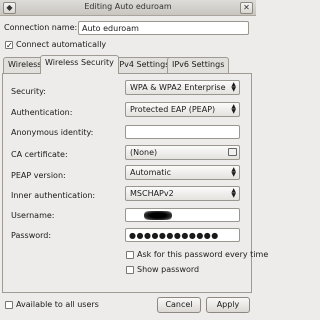  I want to click on tab-ipv6-settings: IPv6 Settings, so click(198, 65).